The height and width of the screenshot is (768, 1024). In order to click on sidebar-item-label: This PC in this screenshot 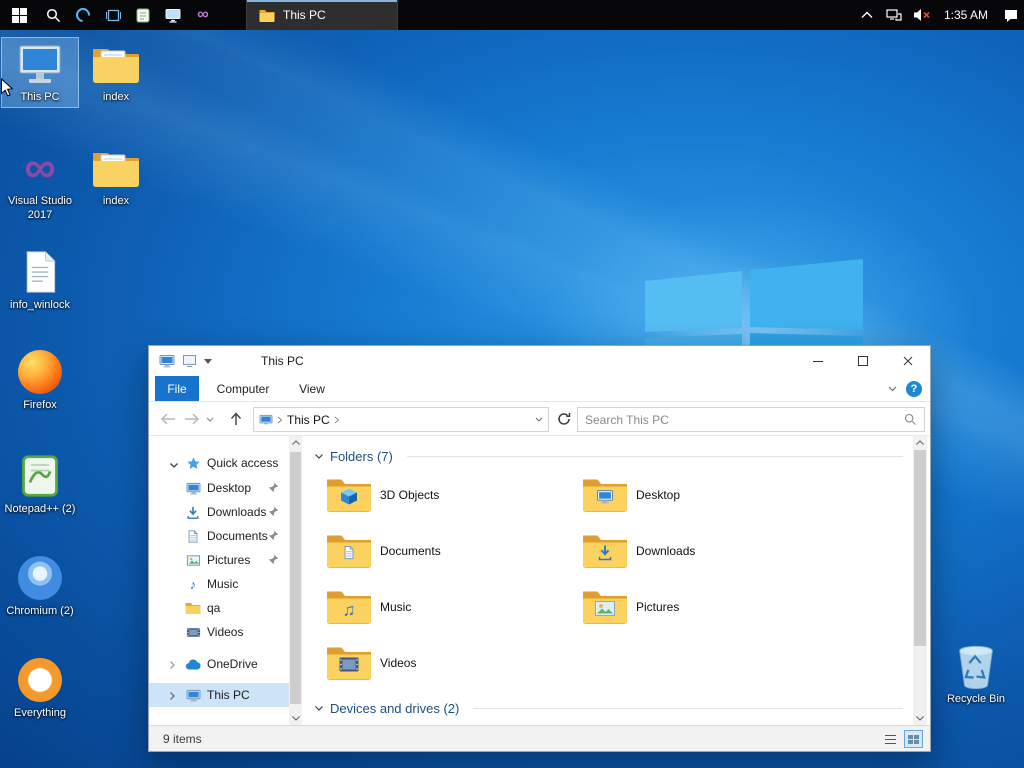, I will do `click(228, 695)`.